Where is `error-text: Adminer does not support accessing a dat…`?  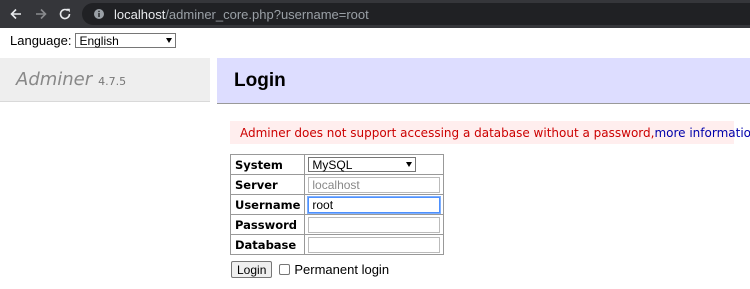 error-text: Adminer does not support accessing a dat… is located at coordinates (447, 132).